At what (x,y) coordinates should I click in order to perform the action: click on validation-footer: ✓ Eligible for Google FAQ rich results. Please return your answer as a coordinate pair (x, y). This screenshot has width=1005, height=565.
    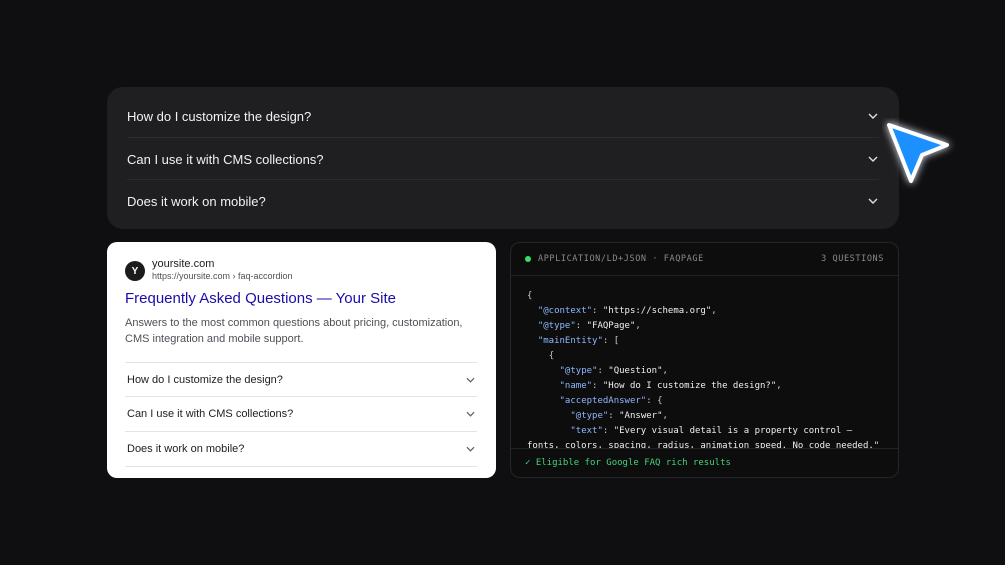
    Looking at the image, I should click on (704, 462).